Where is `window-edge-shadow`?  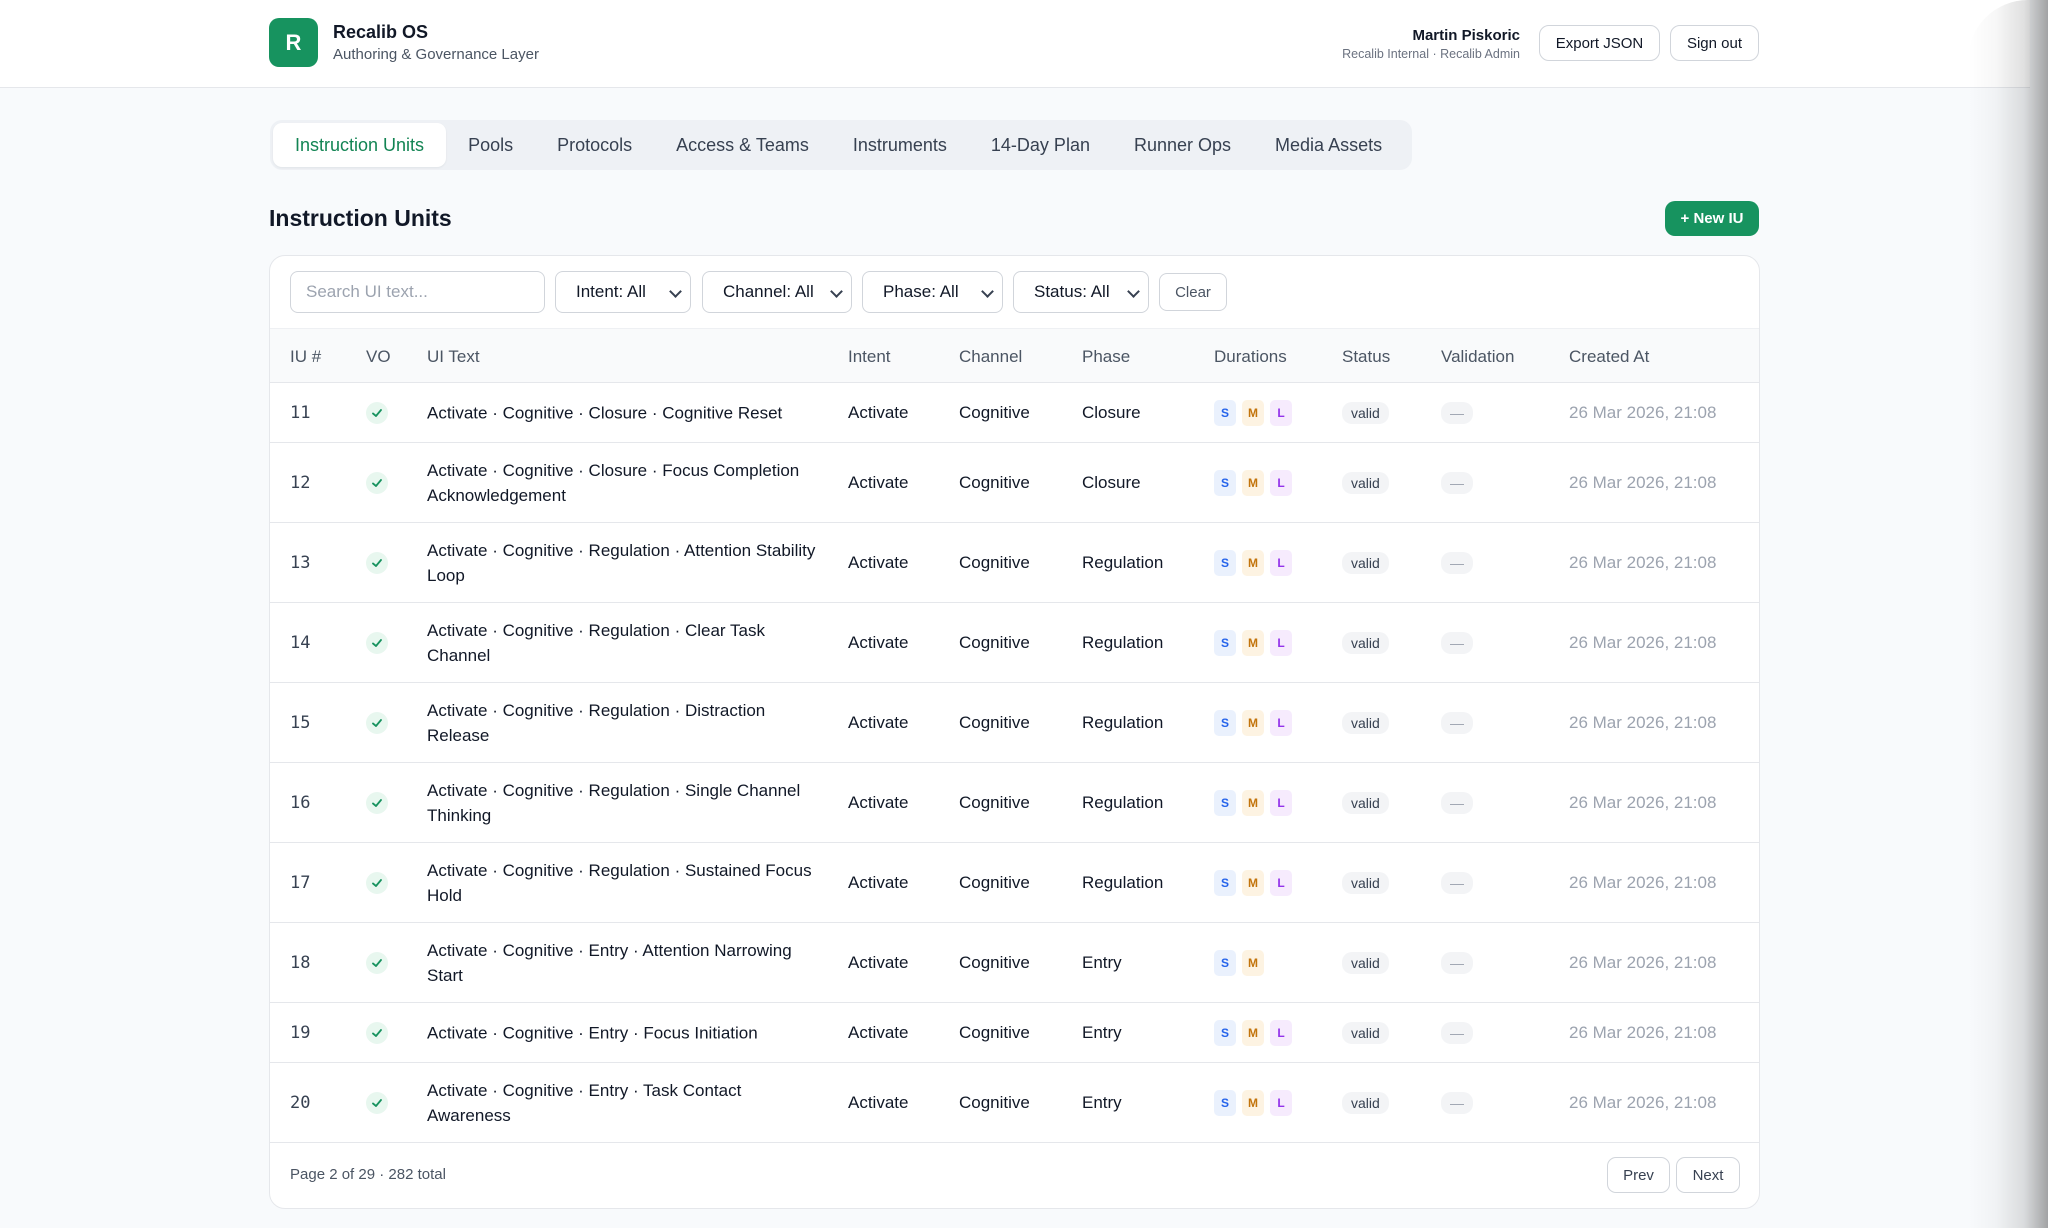 window-edge-shadow is located at coordinates (2008, 614).